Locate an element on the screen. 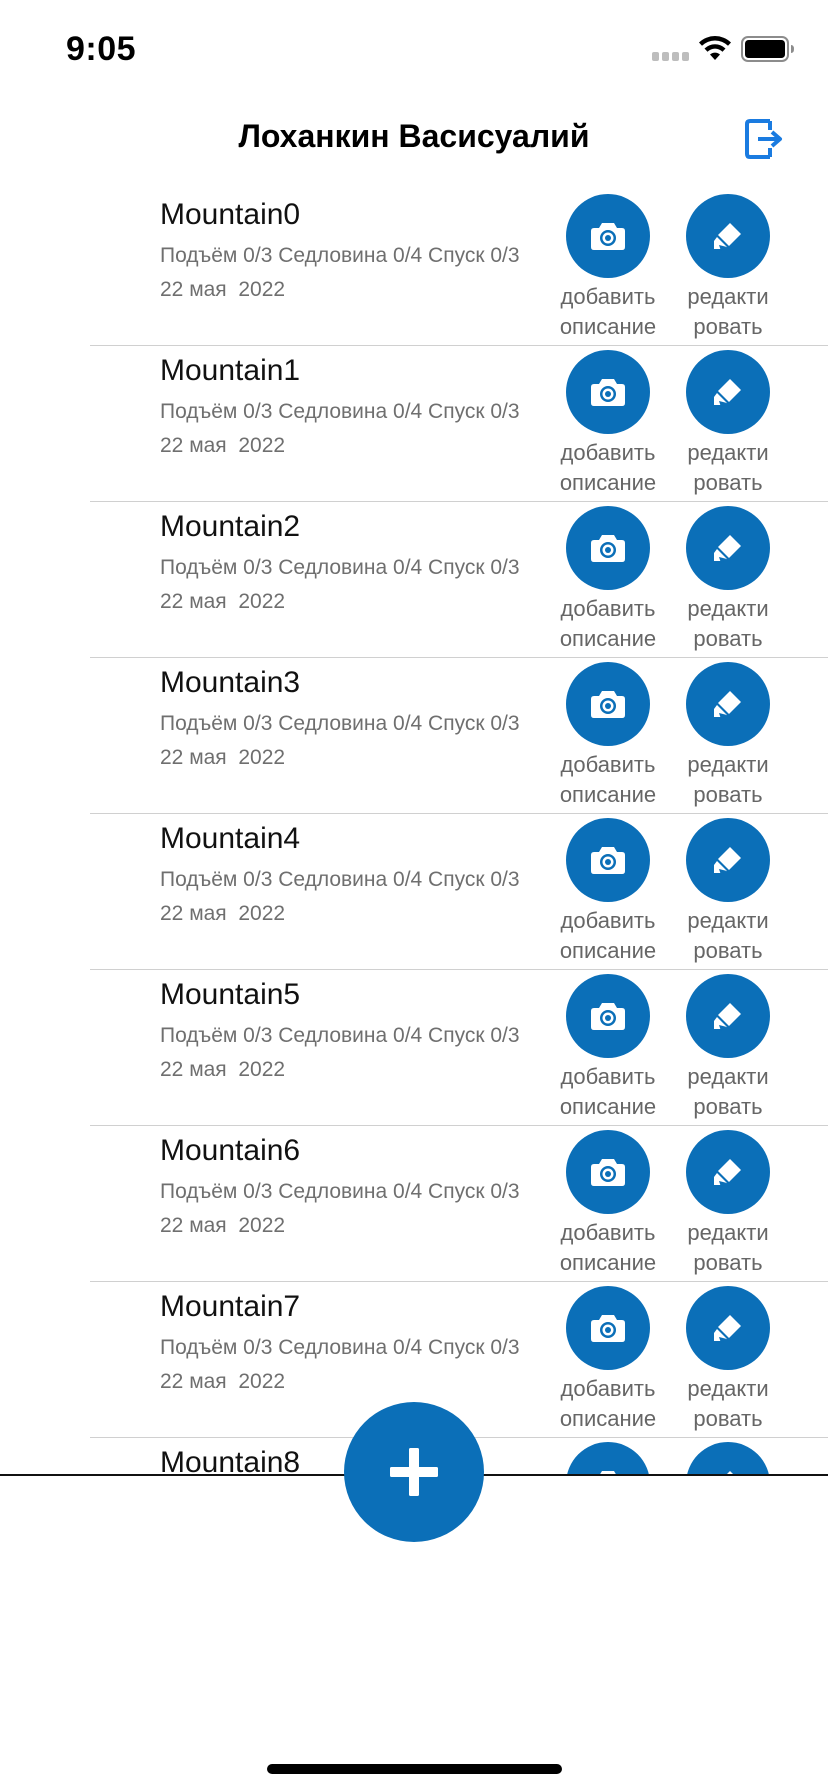  mountain-name: Mountain2 is located at coordinates (230, 526).